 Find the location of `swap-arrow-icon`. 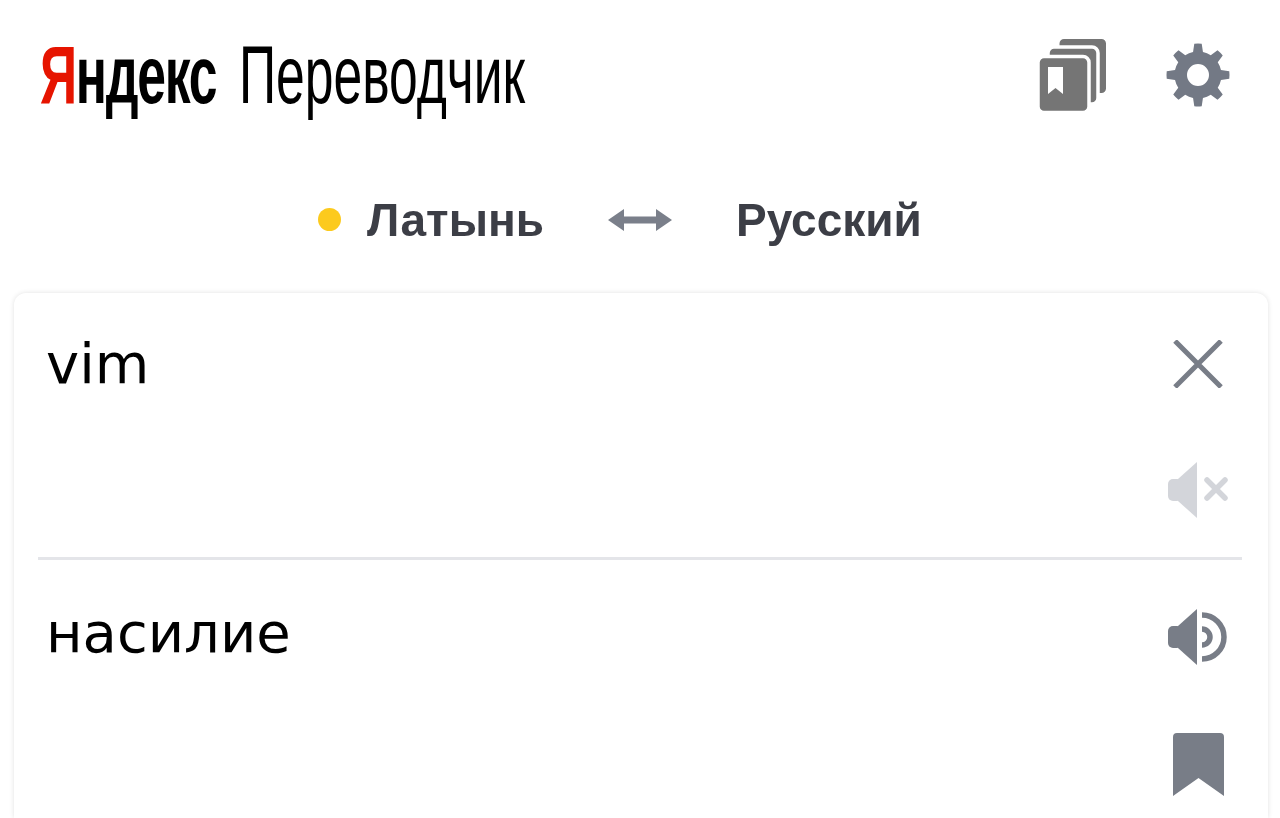

swap-arrow-icon is located at coordinates (640, 219).